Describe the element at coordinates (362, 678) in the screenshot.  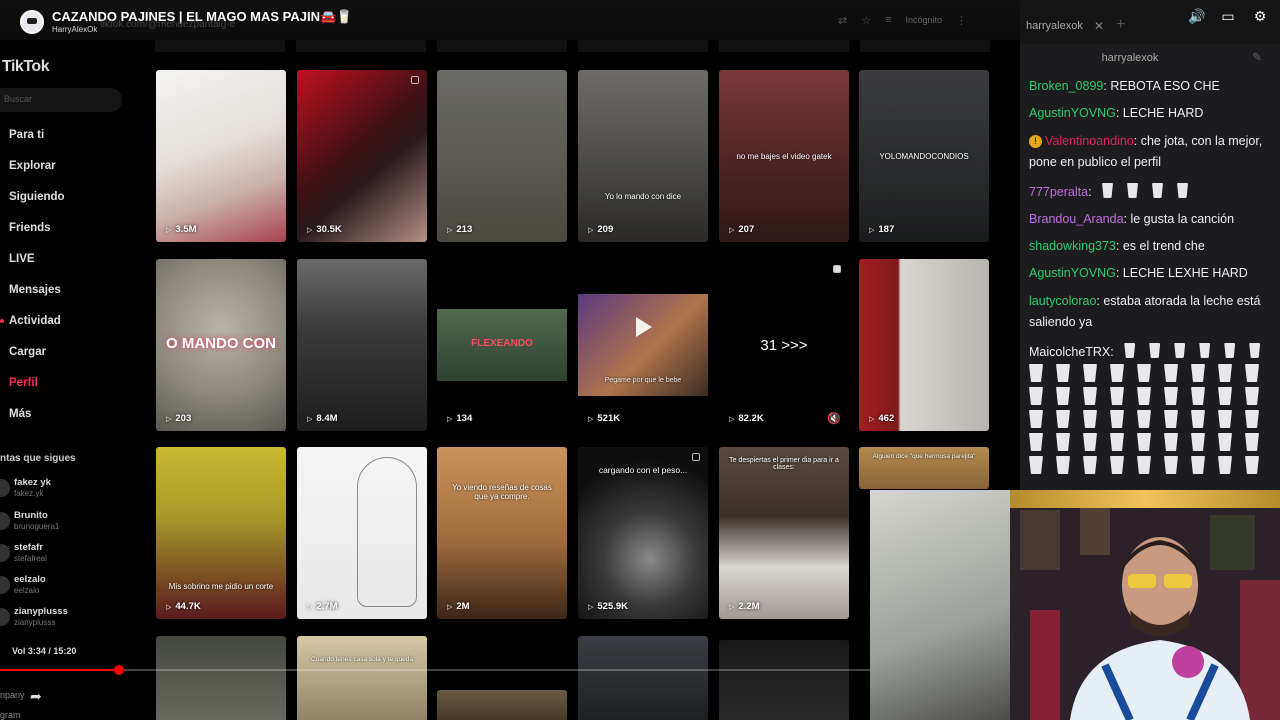
I see `video-tile: Cuando tenes casa sola y te queda` at that location.